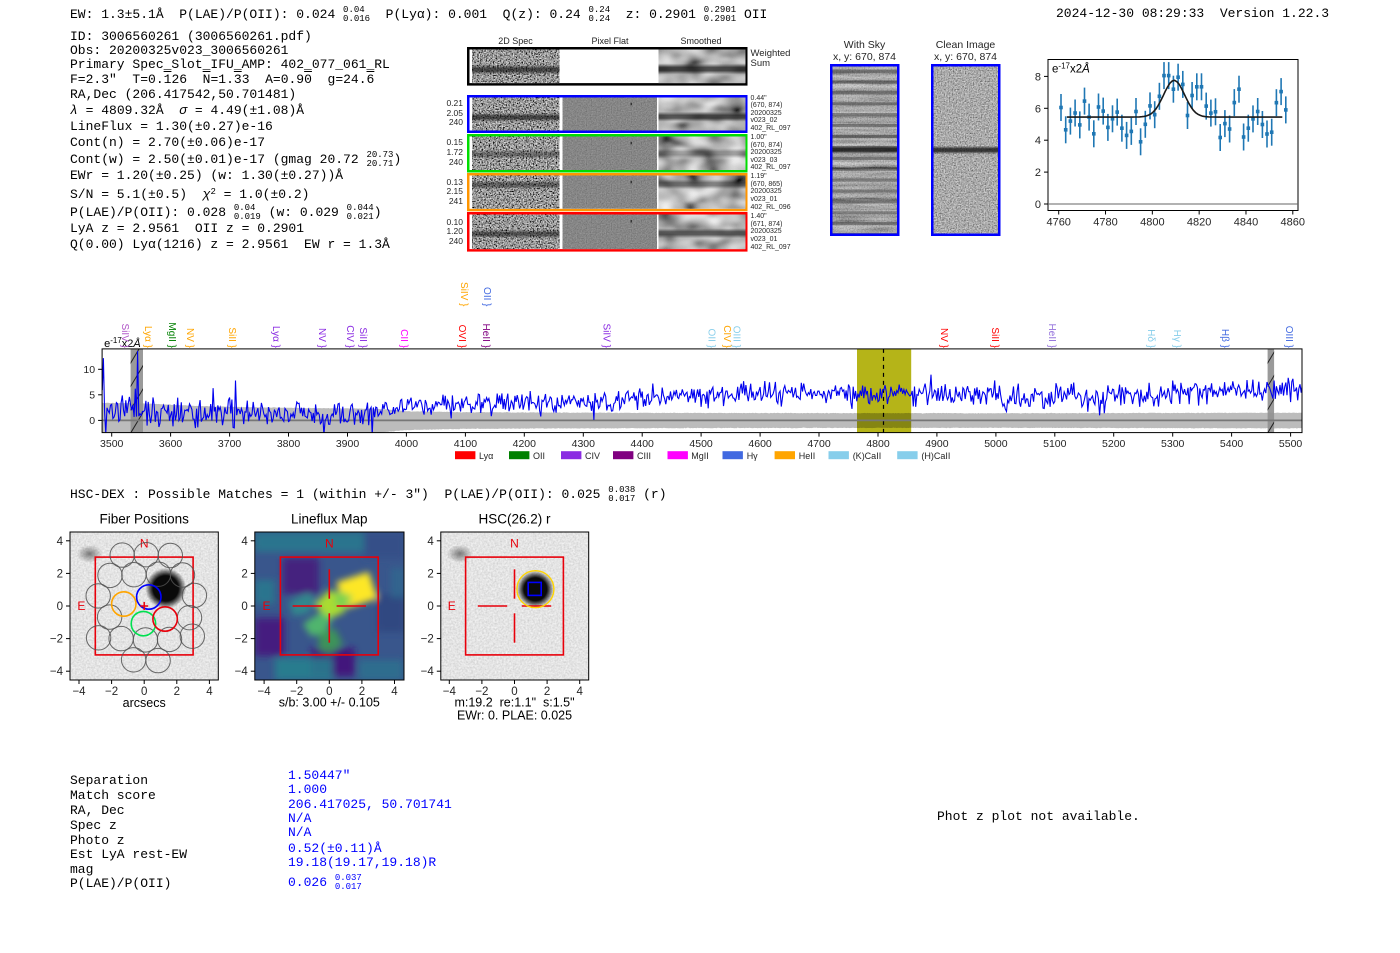  Describe the element at coordinates (700, 456) in the screenshot. I see `svg-text: MgII` at that location.